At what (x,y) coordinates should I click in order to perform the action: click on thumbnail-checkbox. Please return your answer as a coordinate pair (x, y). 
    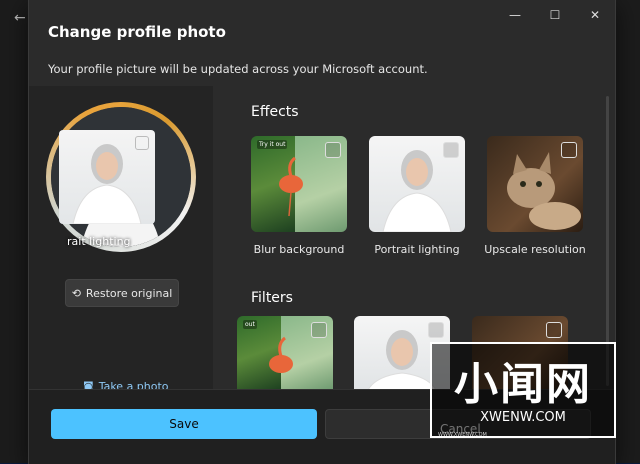
    Looking at the image, I should click on (142, 143).